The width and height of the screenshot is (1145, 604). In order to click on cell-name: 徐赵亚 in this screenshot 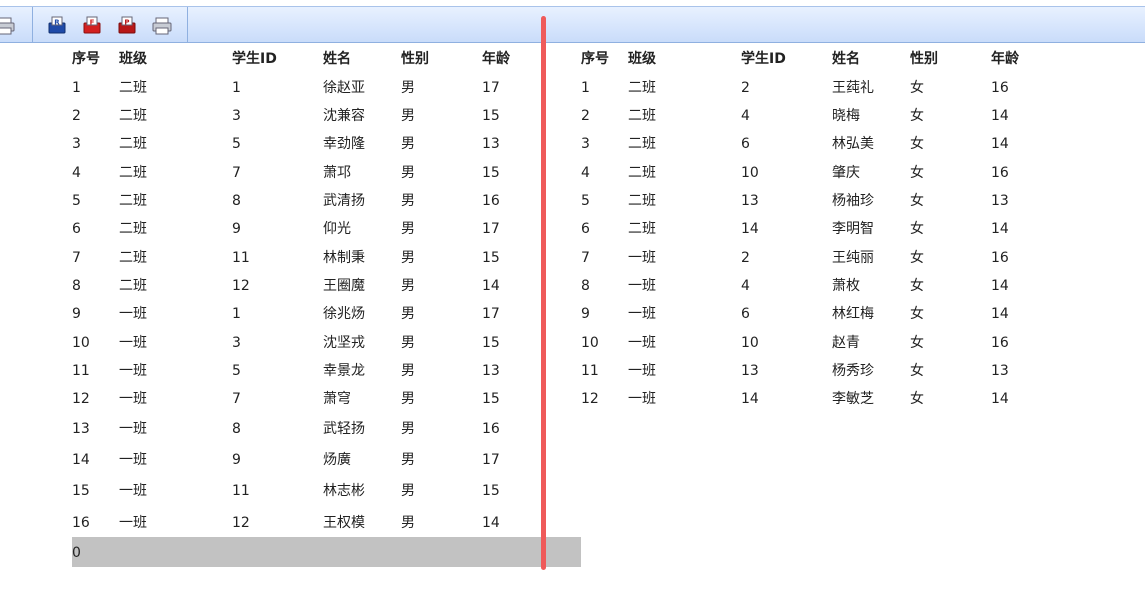, I will do `click(344, 88)`.